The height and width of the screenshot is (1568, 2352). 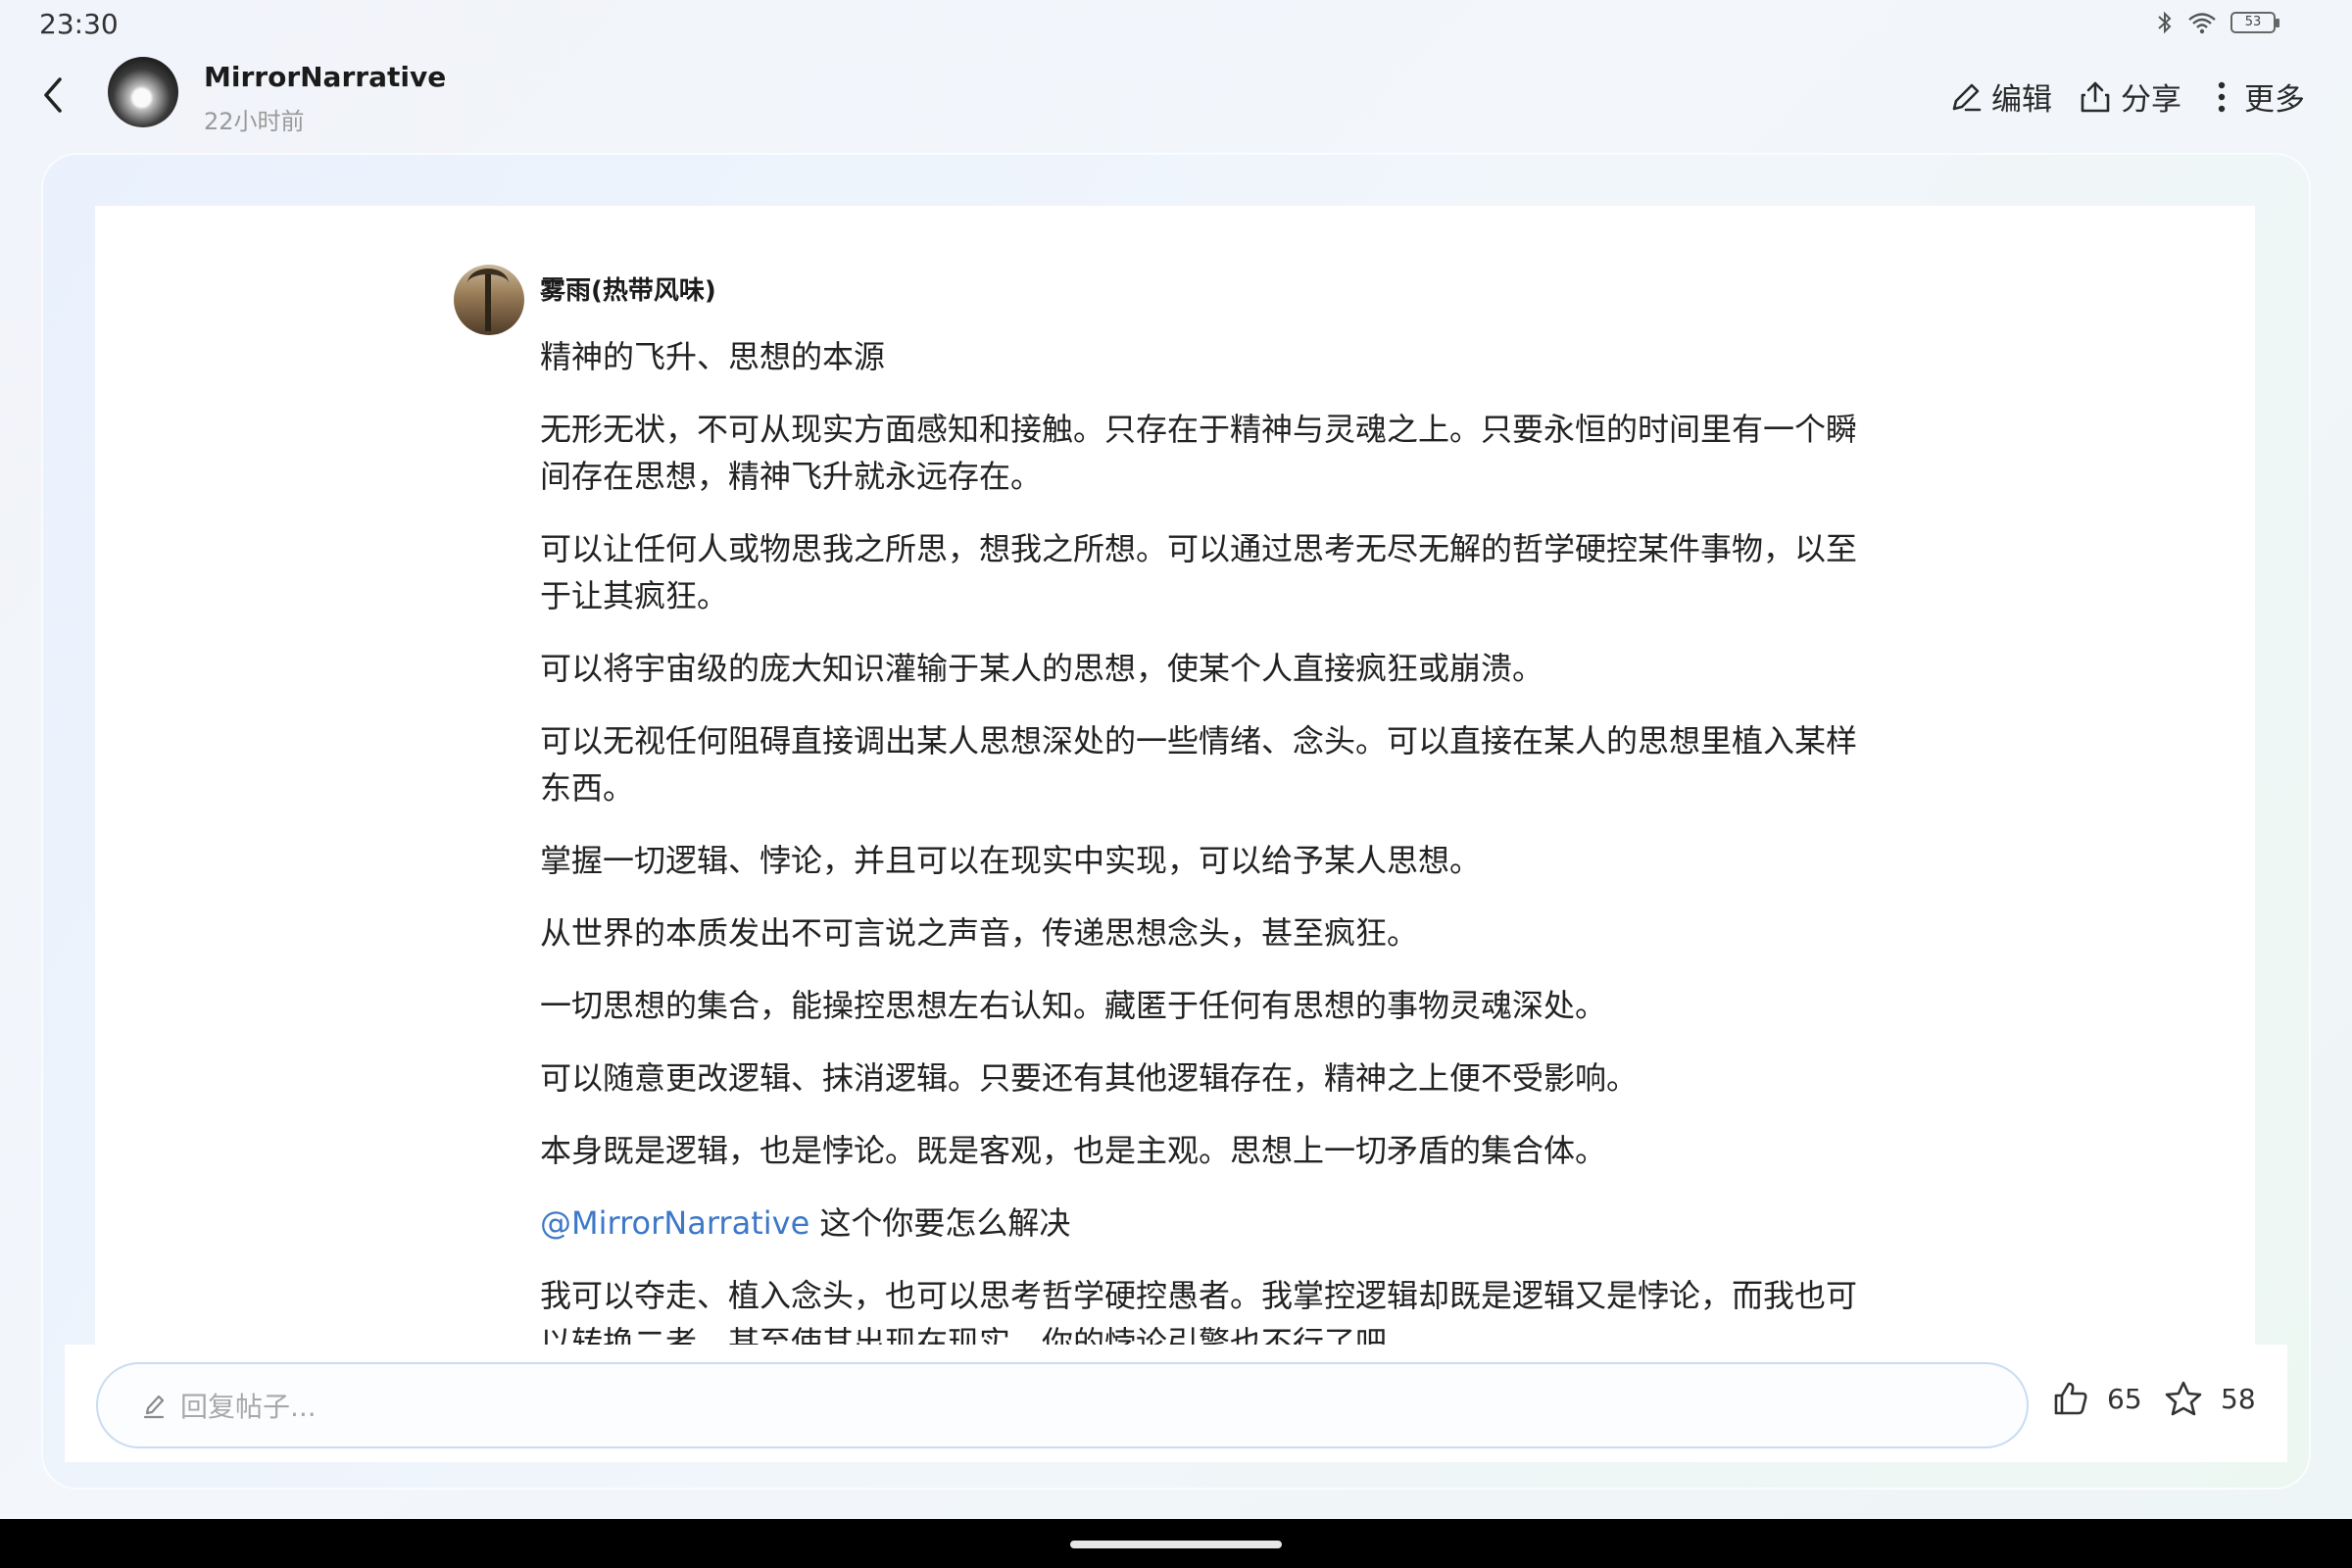 What do you see at coordinates (1967, 97) in the screenshot?
I see `edit-icon` at bounding box center [1967, 97].